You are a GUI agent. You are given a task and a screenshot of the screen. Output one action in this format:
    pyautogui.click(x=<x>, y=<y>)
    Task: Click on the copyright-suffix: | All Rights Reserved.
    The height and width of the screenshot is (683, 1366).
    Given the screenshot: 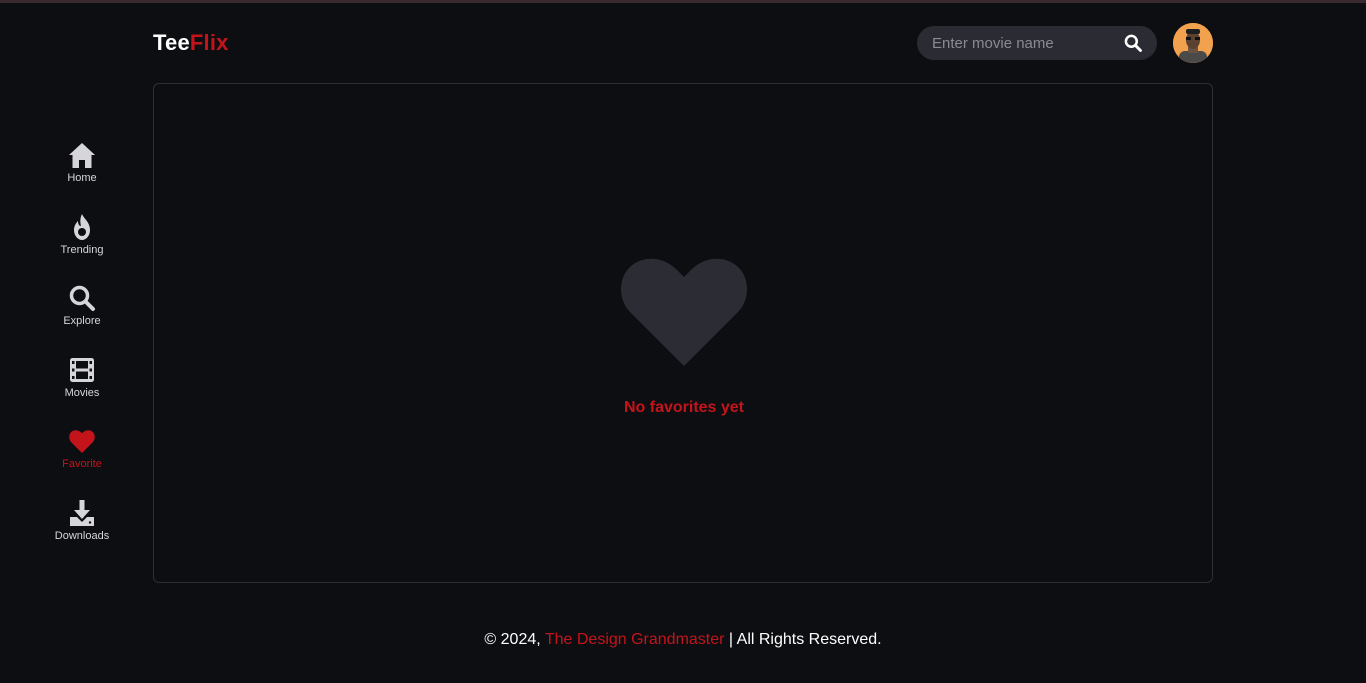 What is the action you would take?
    pyautogui.click(x=803, y=639)
    